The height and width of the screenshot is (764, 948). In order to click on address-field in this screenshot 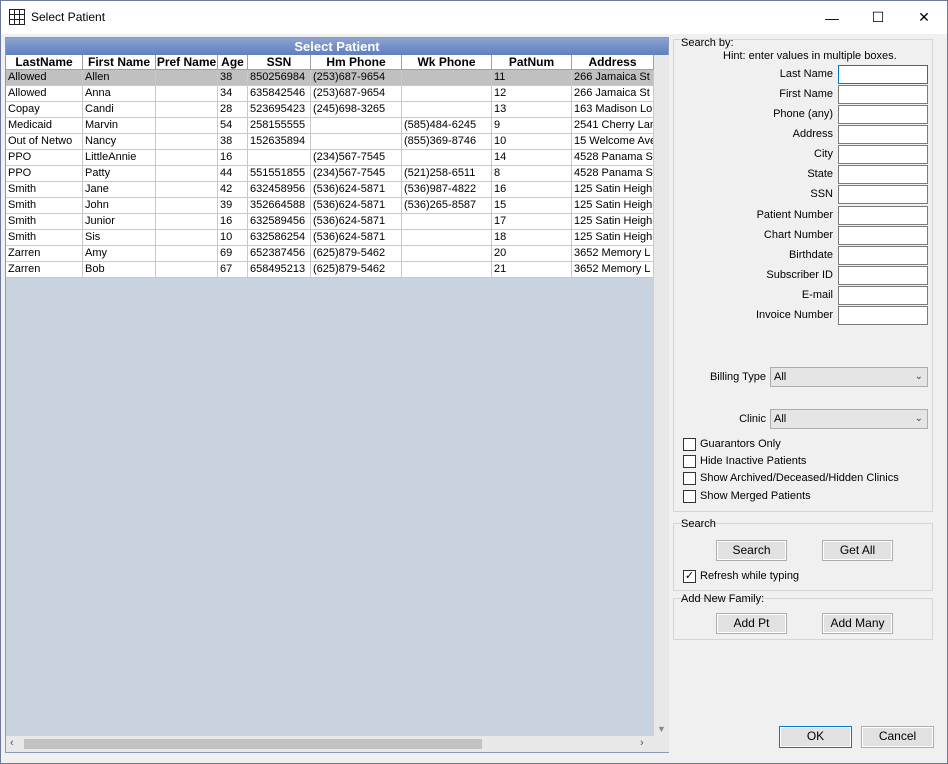, I will do `click(883, 134)`.